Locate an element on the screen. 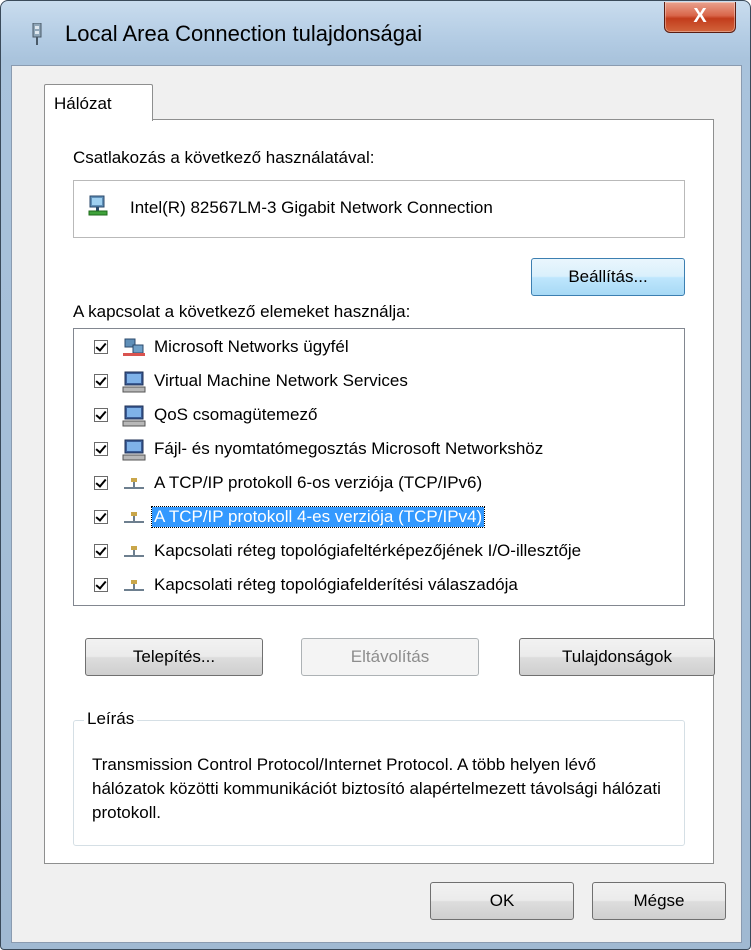 This screenshot has width=751, height=950. list-item: Microsoft Networks ügyfél is located at coordinates (378, 348).